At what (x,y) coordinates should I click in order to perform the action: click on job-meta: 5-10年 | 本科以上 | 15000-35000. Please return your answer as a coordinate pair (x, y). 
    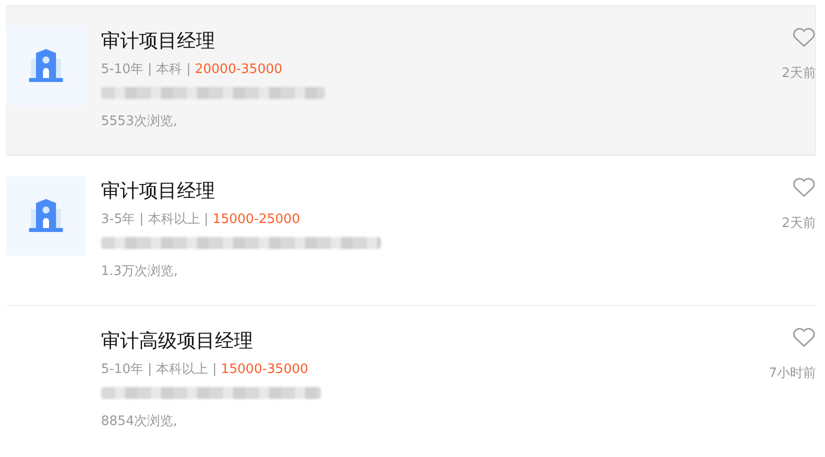
    Looking at the image, I should click on (205, 370).